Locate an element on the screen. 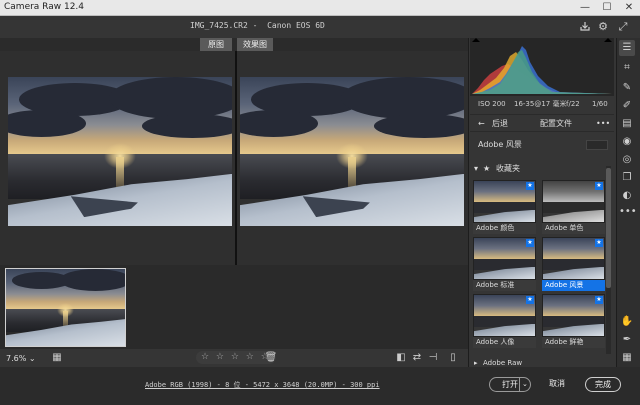 Image resolution: width=640 pixels, height=405 pixels. profile-scroll-thumb is located at coordinates (608, 228).